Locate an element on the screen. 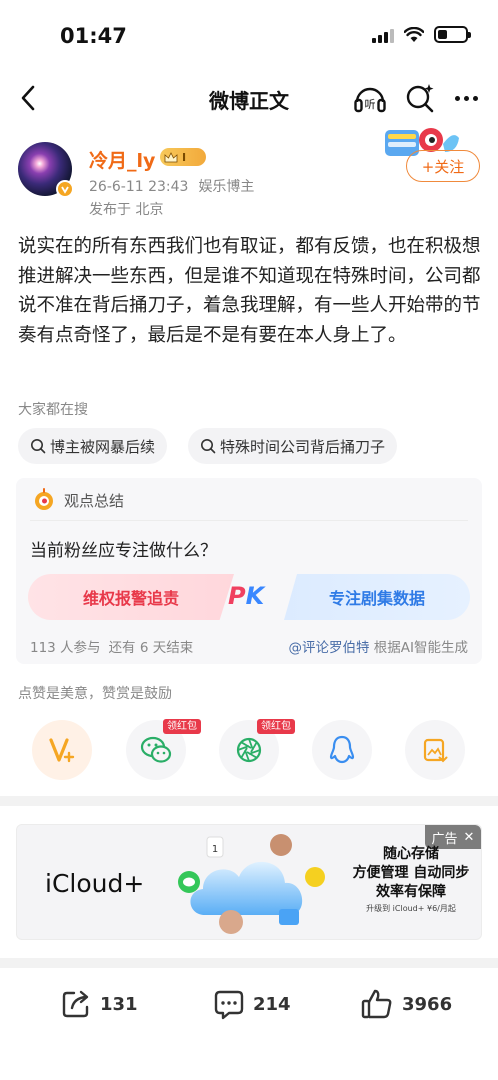 This screenshot has width=498, height=1080. option-right-button: 专注剧集数据 is located at coordinates (377, 597).